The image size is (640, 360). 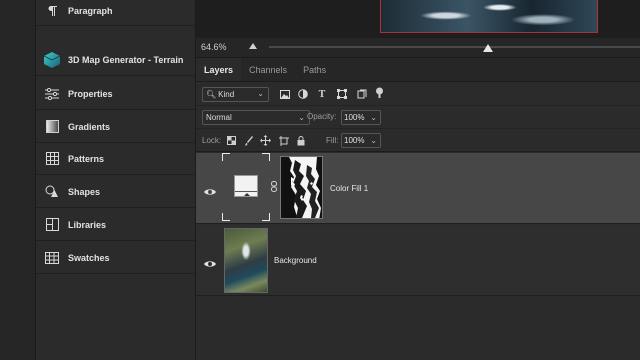 What do you see at coordinates (283, 140) in the screenshot?
I see `lock-artboard-icon` at bounding box center [283, 140].